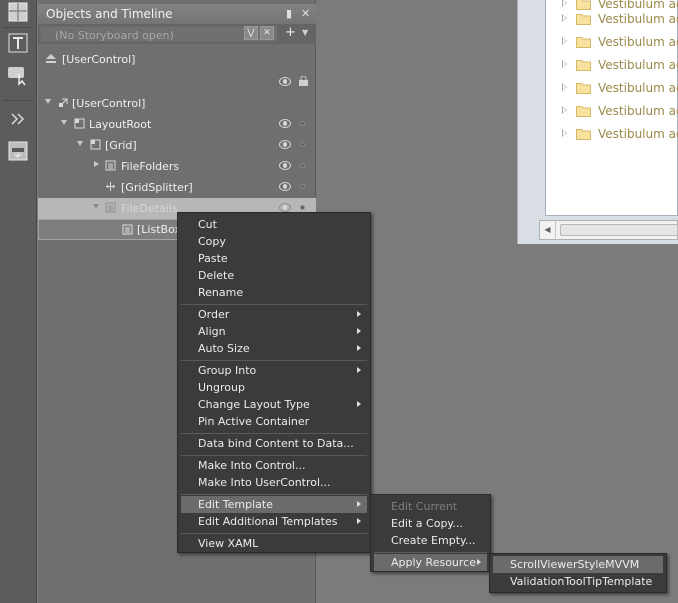 The width and height of the screenshot is (678, 603). What do you see at coordinates (51, 59) in the screenshot?
I see `scope-up-icon` at bounding box center [51, 59].